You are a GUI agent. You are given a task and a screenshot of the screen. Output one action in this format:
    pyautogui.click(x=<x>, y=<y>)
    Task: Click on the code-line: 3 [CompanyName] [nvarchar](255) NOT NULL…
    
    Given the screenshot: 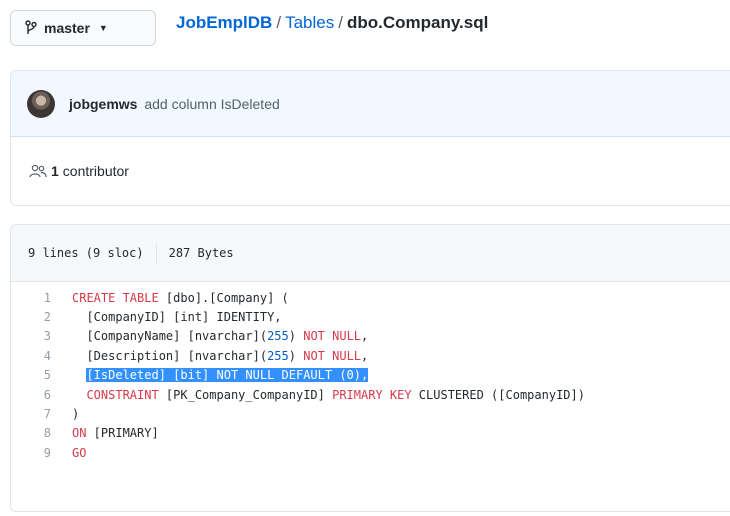 What is the action you would take?
    pyautogui.click(x=370, y=336)
    